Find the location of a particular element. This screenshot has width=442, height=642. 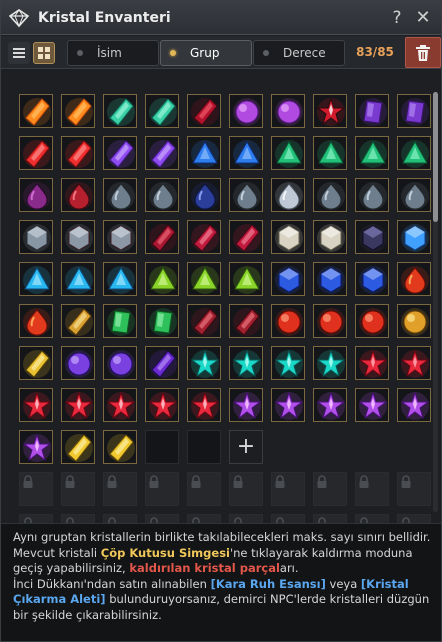

purple-orb-crystal-icon is located at coordinates (289, 112).